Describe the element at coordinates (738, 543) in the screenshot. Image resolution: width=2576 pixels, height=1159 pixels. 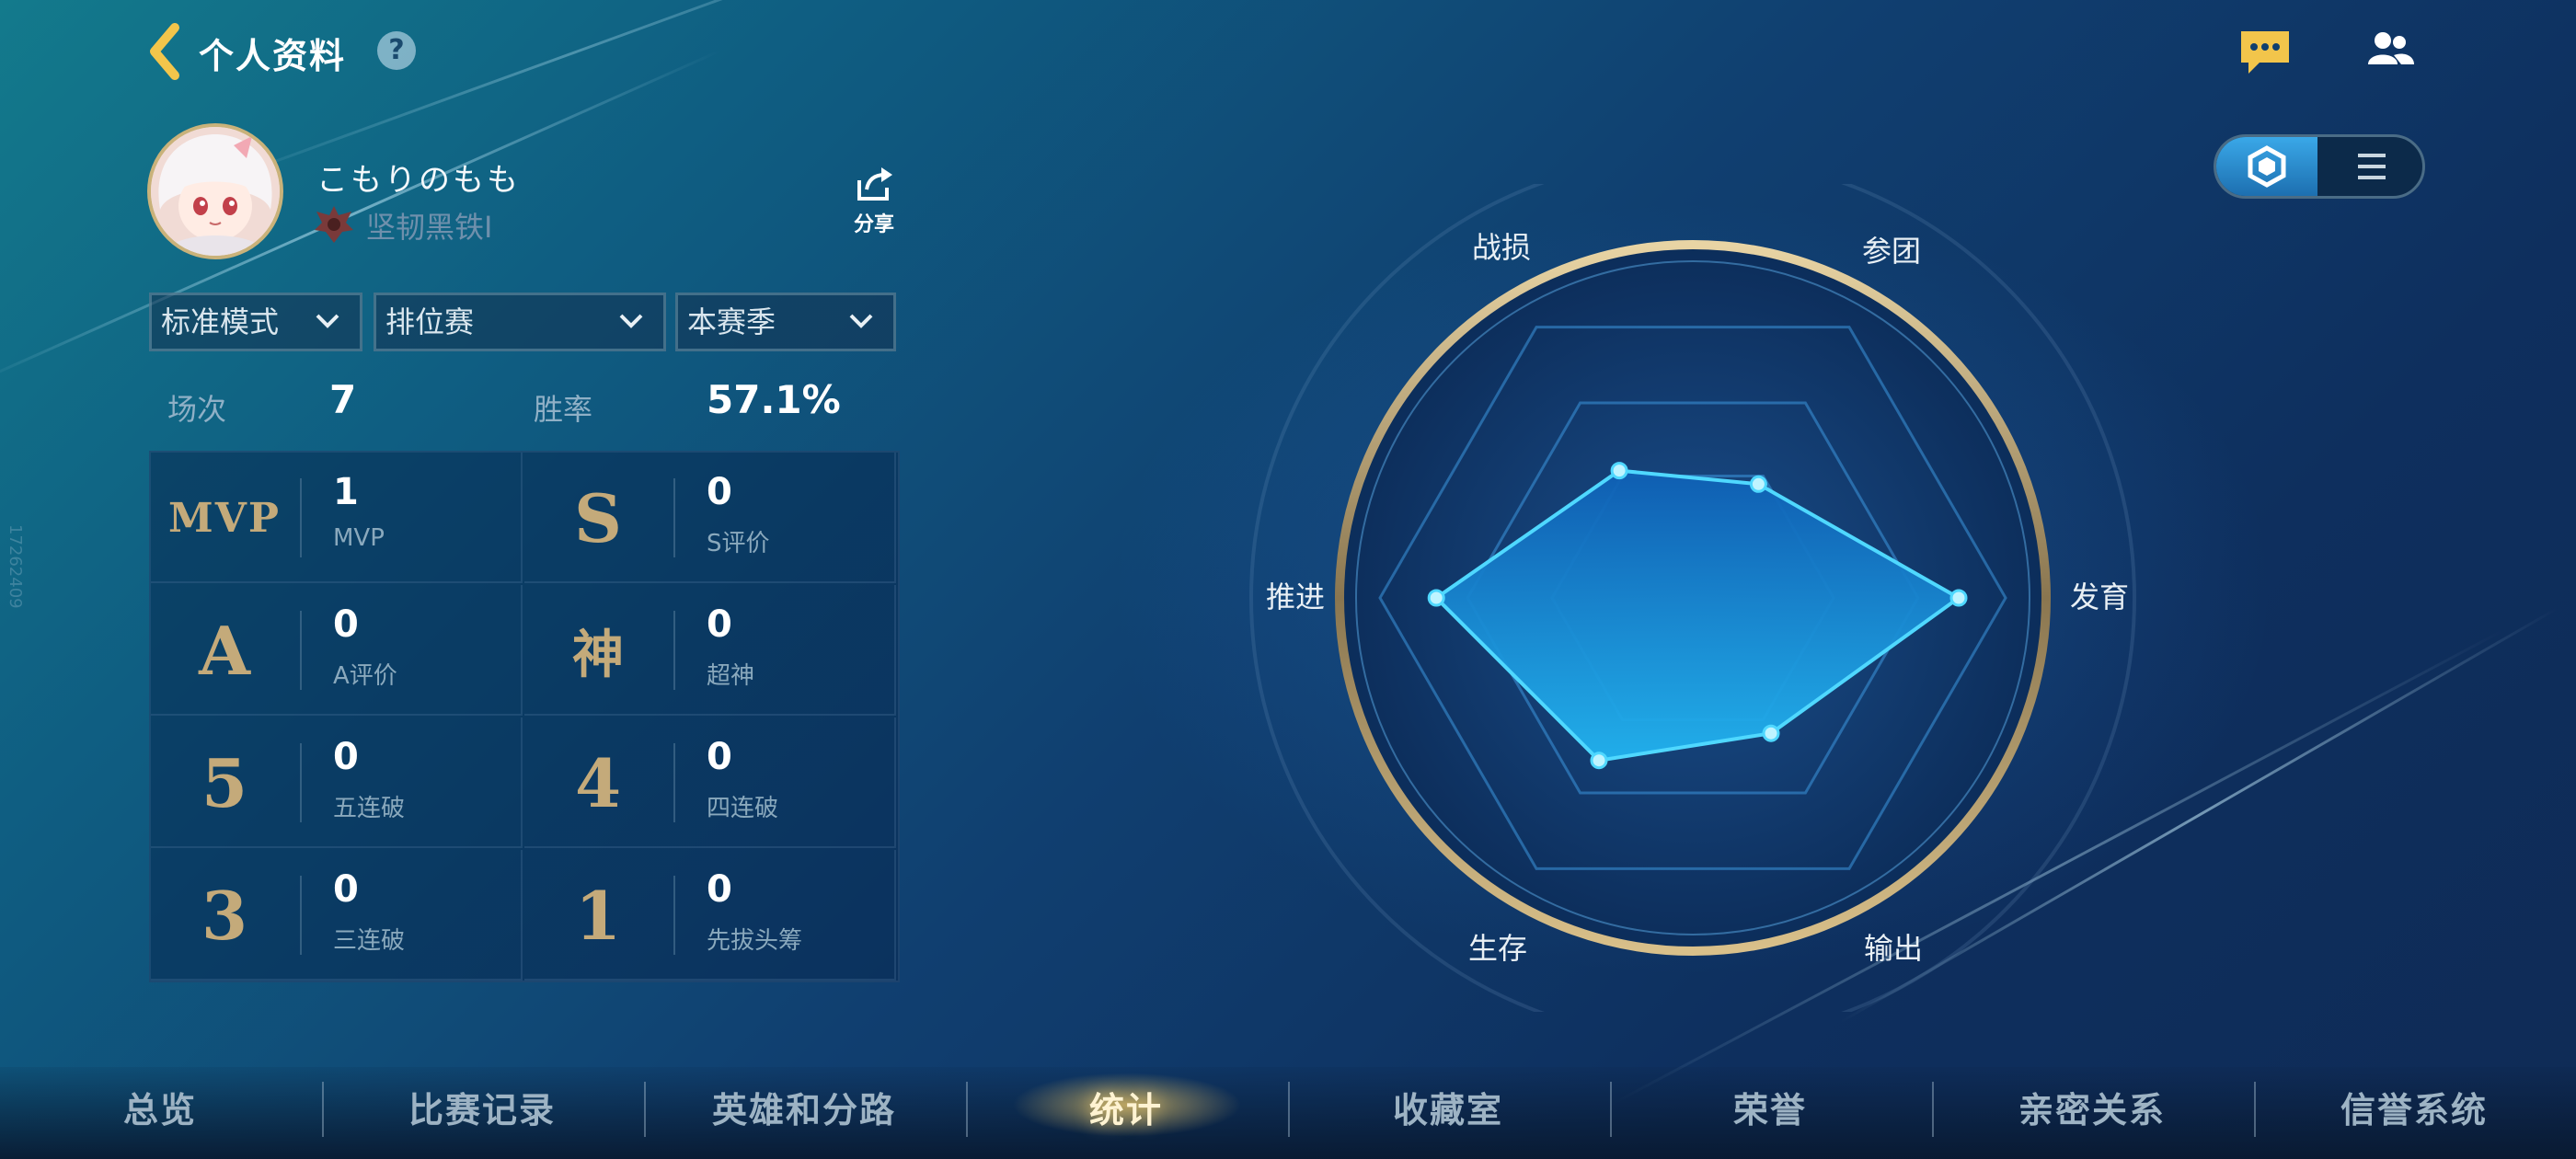
I see `stat-label: S评价` at that location.